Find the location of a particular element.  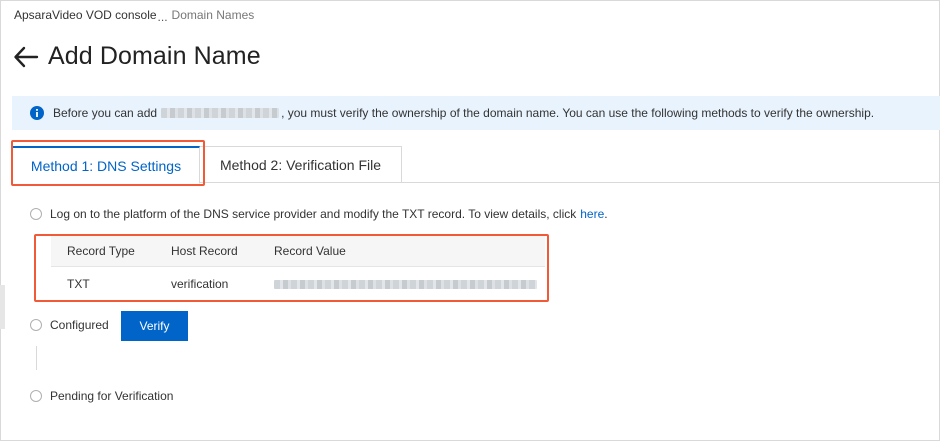

arrow-left-icon is located at coordinates (26, 57).